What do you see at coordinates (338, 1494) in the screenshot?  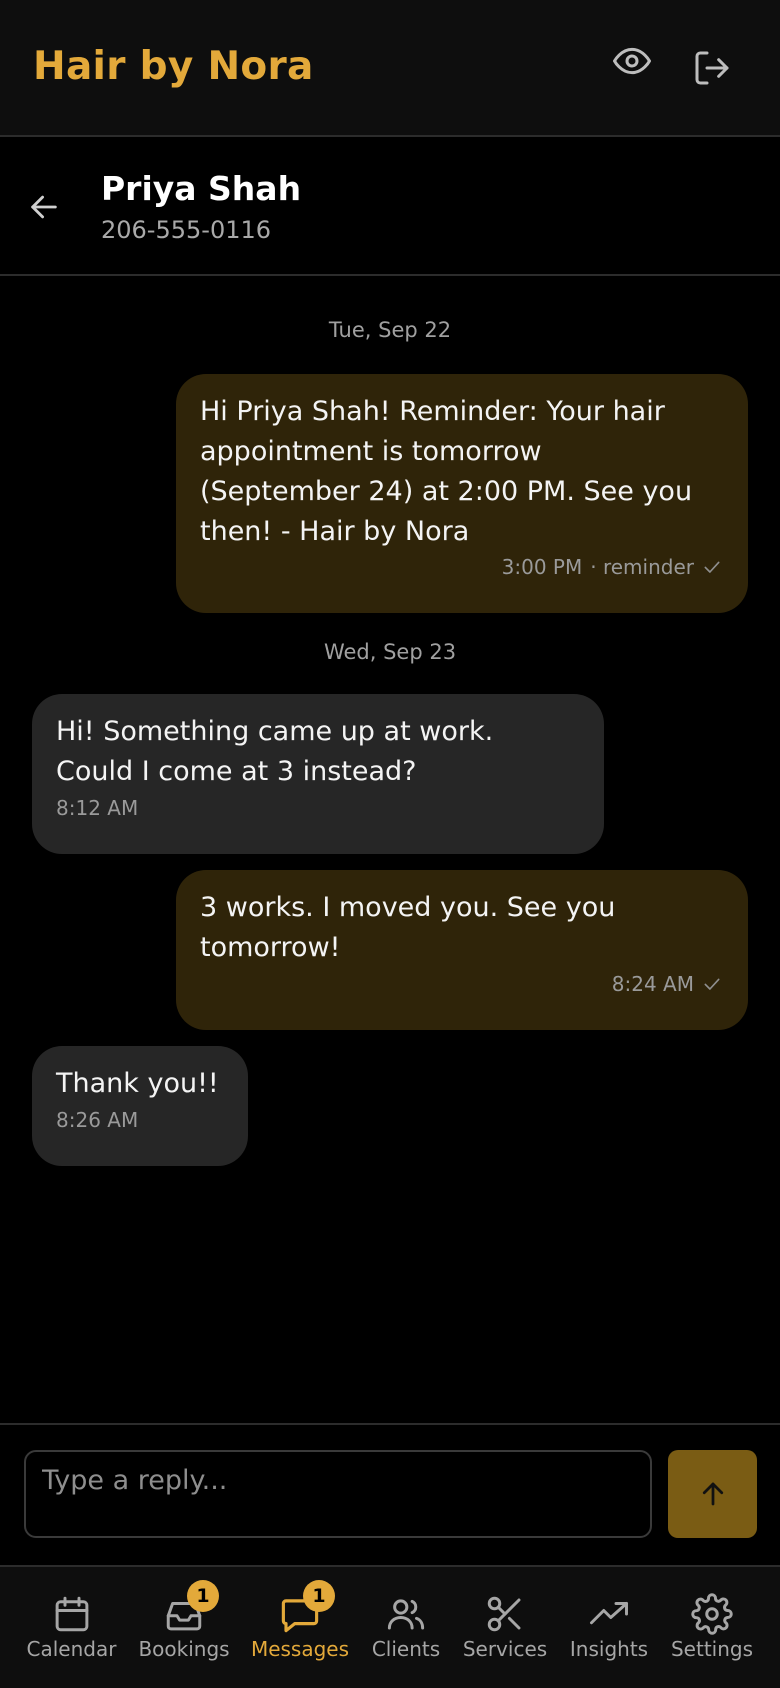 I see `reply-input` at bounding box center [338, 1494].